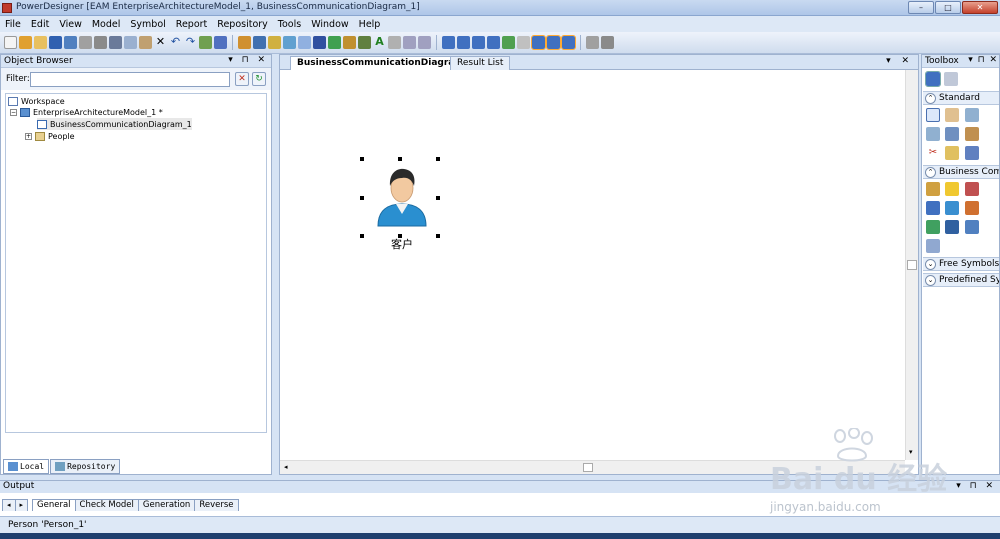 The height and width of the screenshot is (539, 1000). What do you see at coordinates (568, 42) in the screenshot?
I see `view-9-icon` at bounding box center [568, 42].